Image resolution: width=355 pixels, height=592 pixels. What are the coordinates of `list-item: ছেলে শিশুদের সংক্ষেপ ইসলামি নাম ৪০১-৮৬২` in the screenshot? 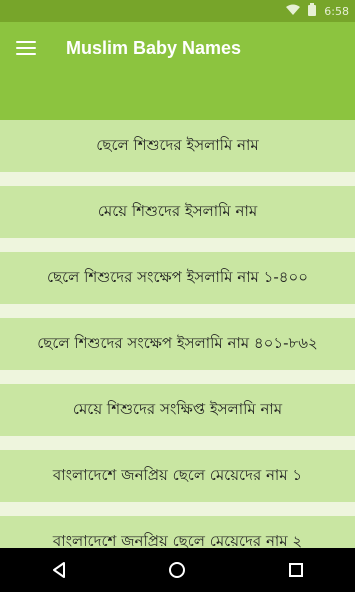 It's located at (177, 344).